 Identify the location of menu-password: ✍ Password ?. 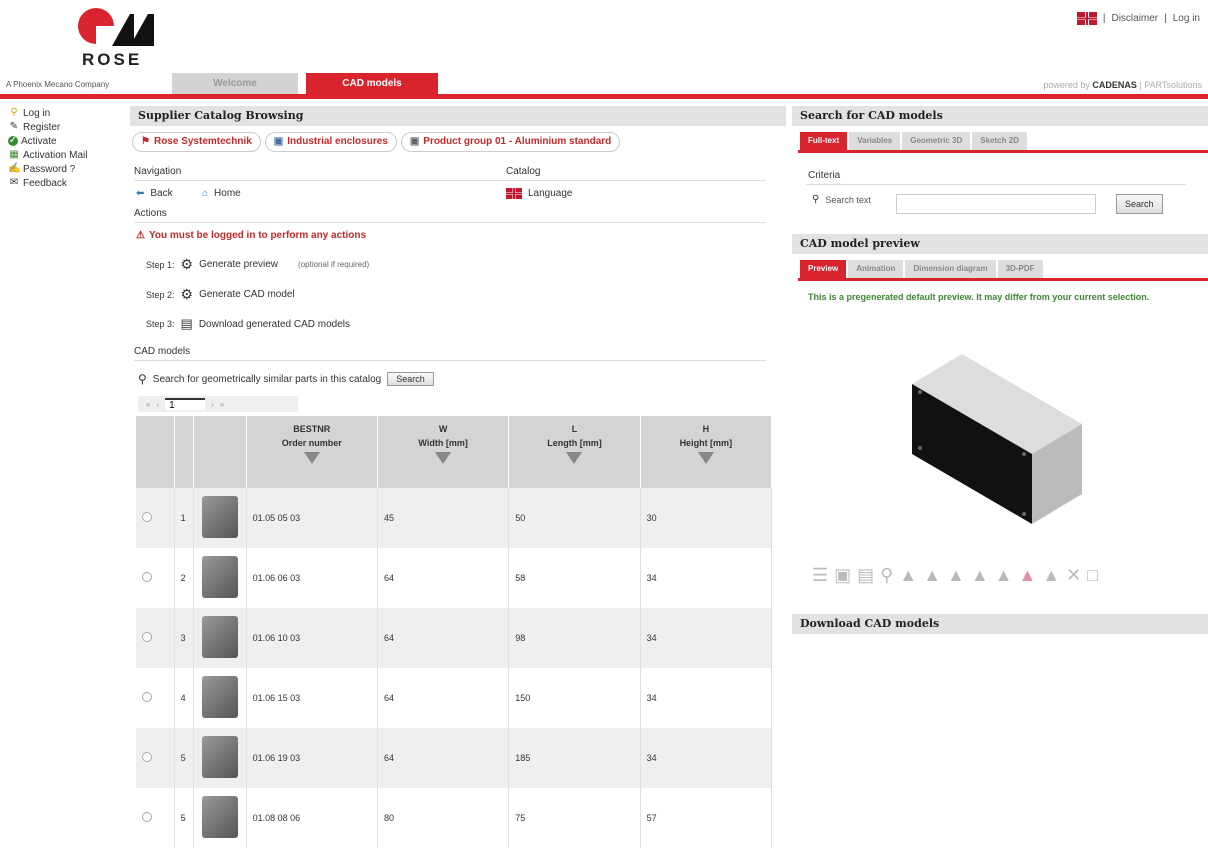
(68, 169).